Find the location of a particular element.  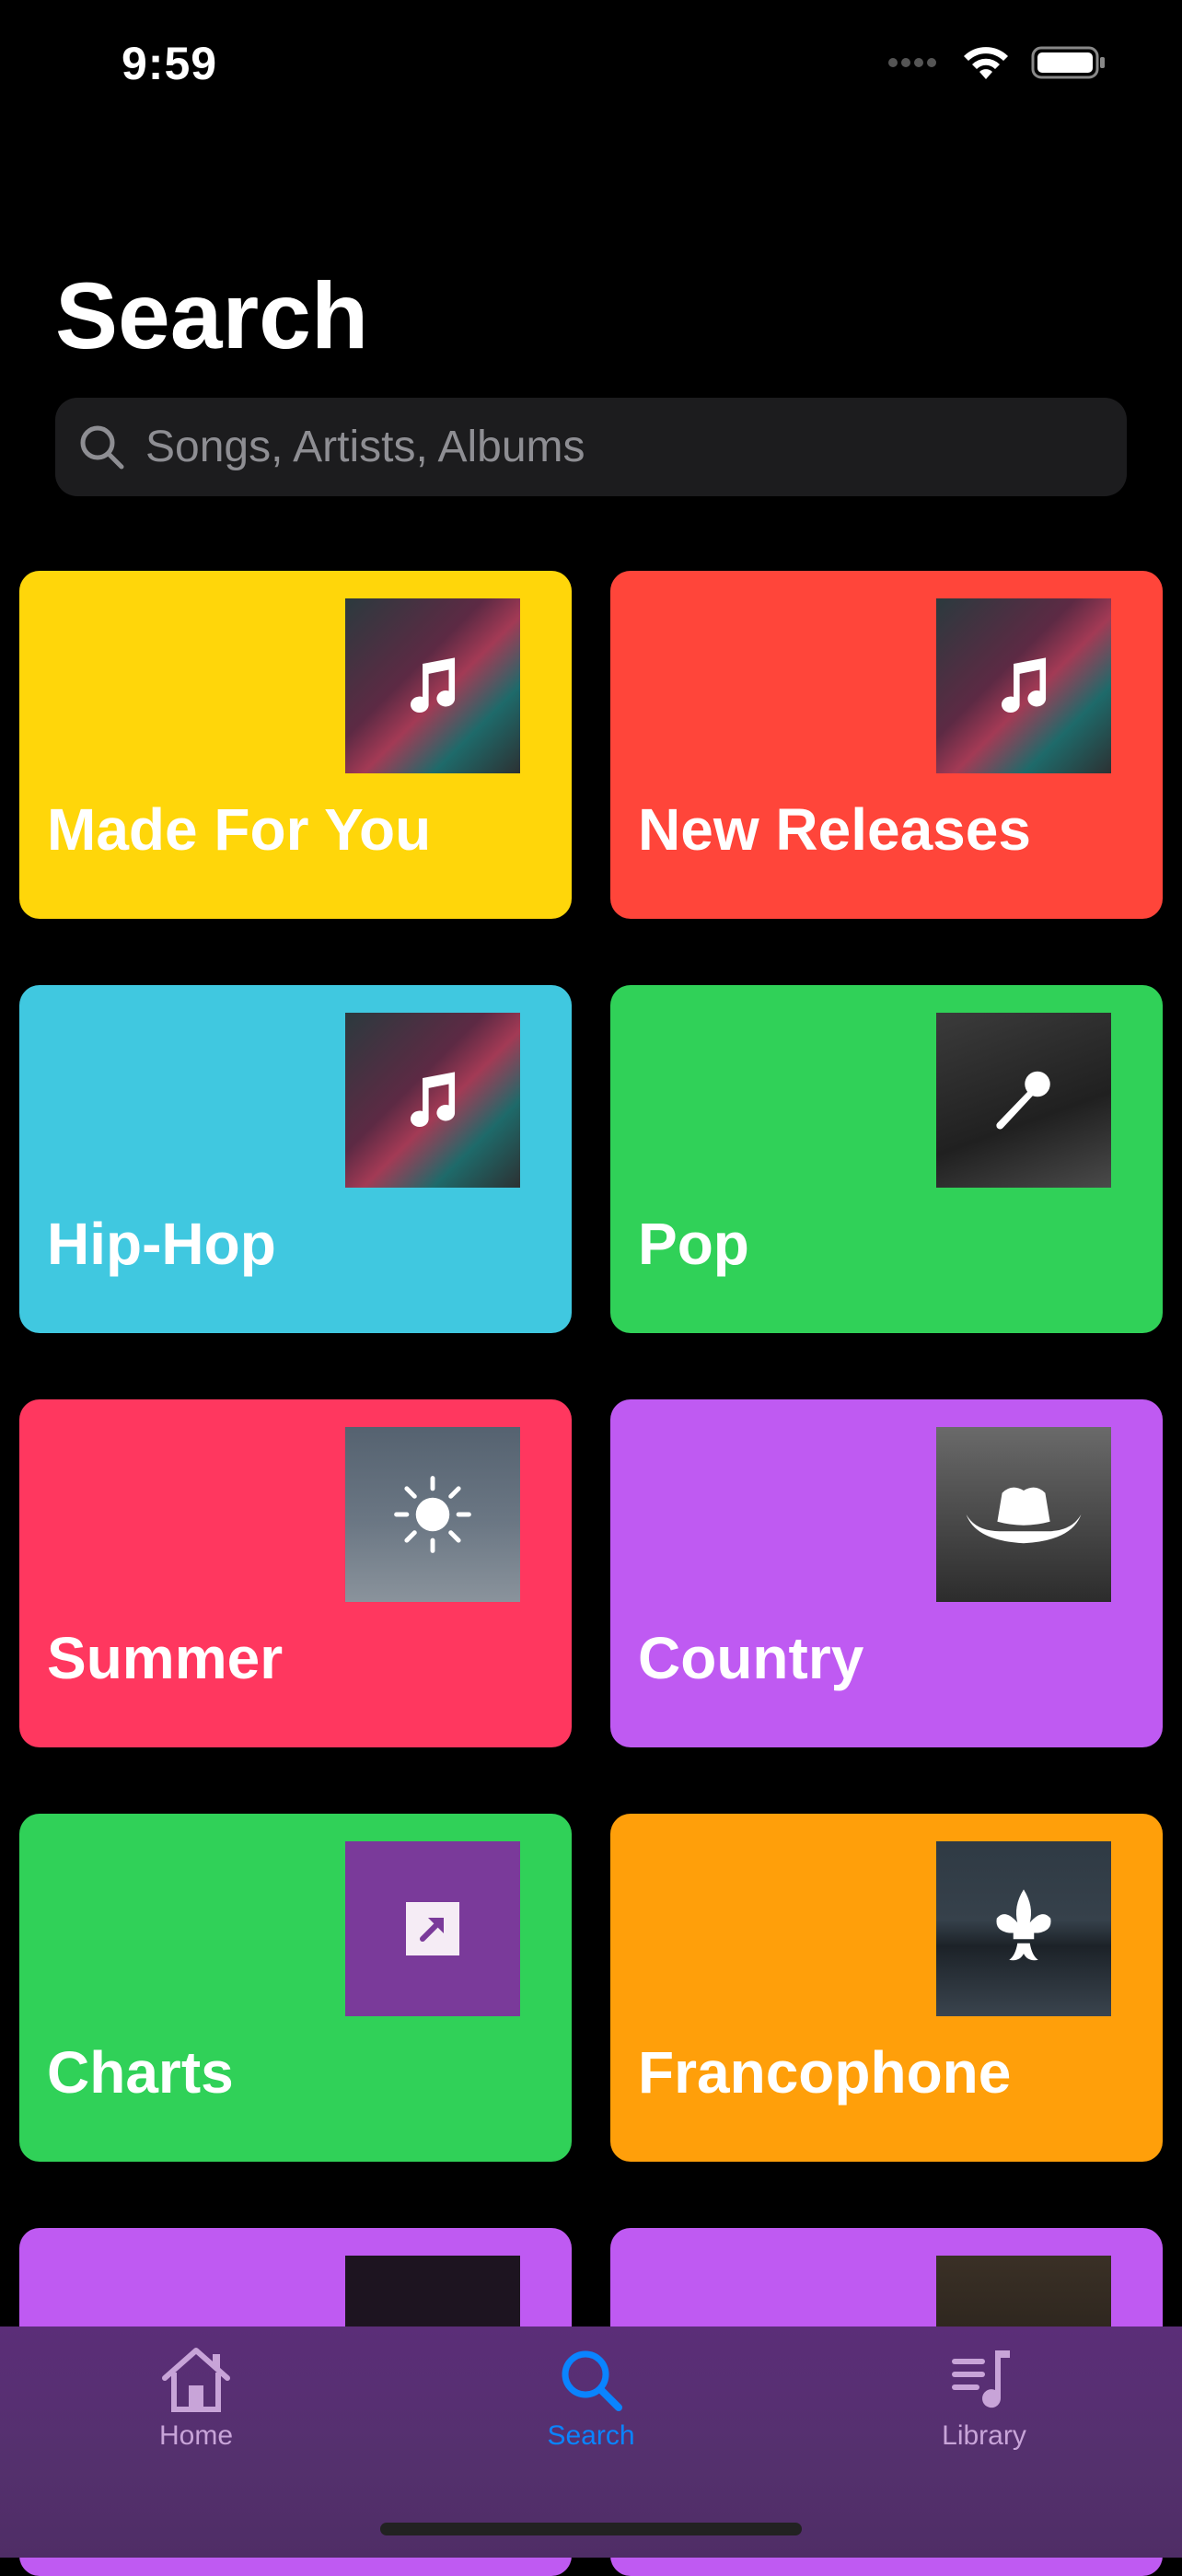

status-bar: 9:59 is located at coordinates (591, 69).